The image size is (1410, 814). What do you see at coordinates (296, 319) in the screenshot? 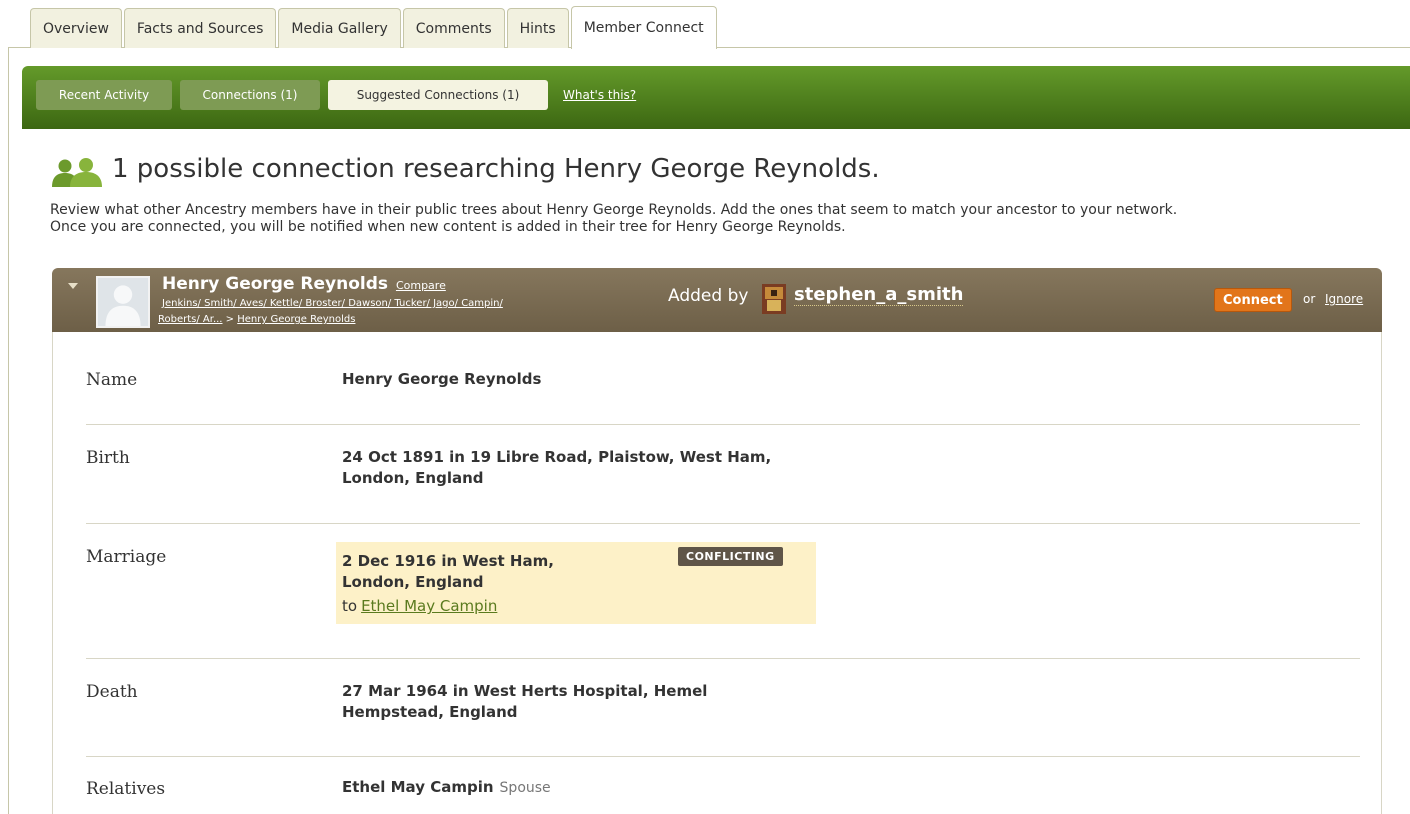
I see `tree-person-link: Henry George Reynolds` at bounding box center [296, 319].